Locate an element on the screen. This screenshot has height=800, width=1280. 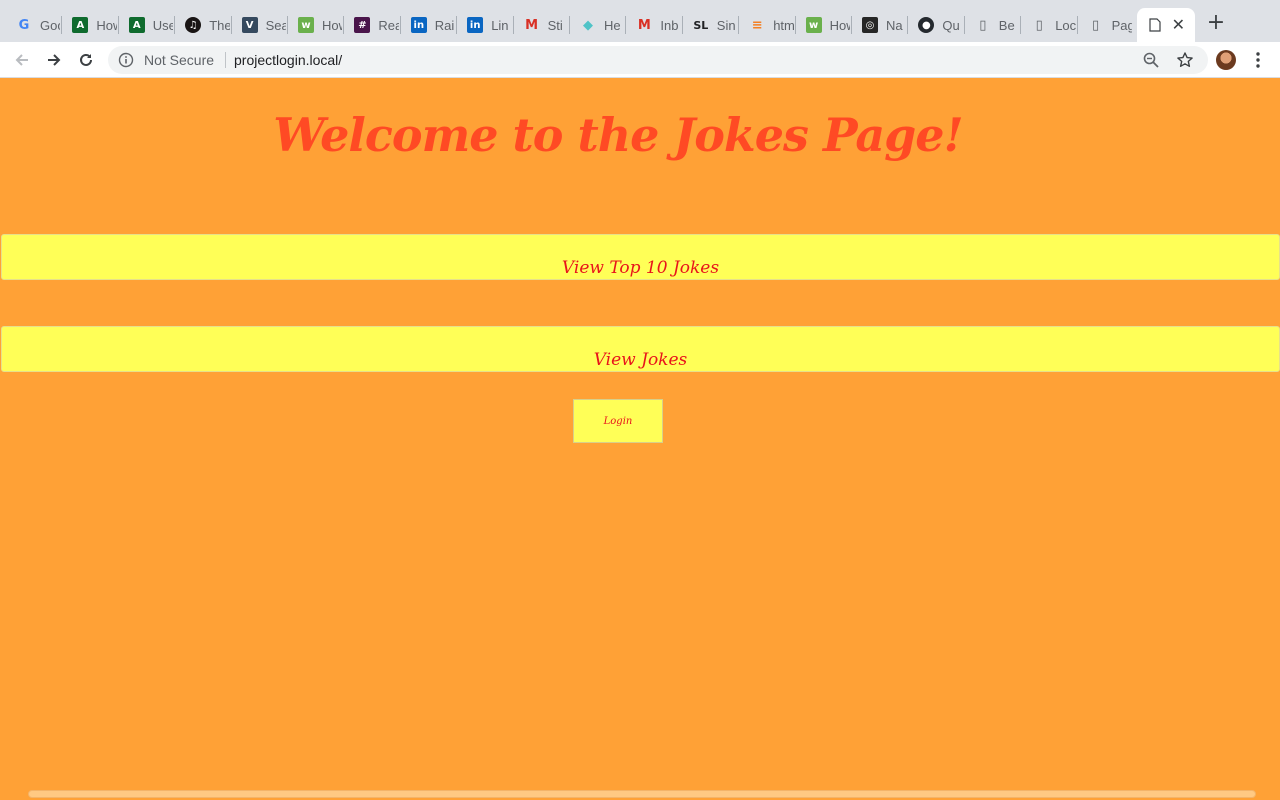
tab-title: Lin is located at coordinates (500, 25).